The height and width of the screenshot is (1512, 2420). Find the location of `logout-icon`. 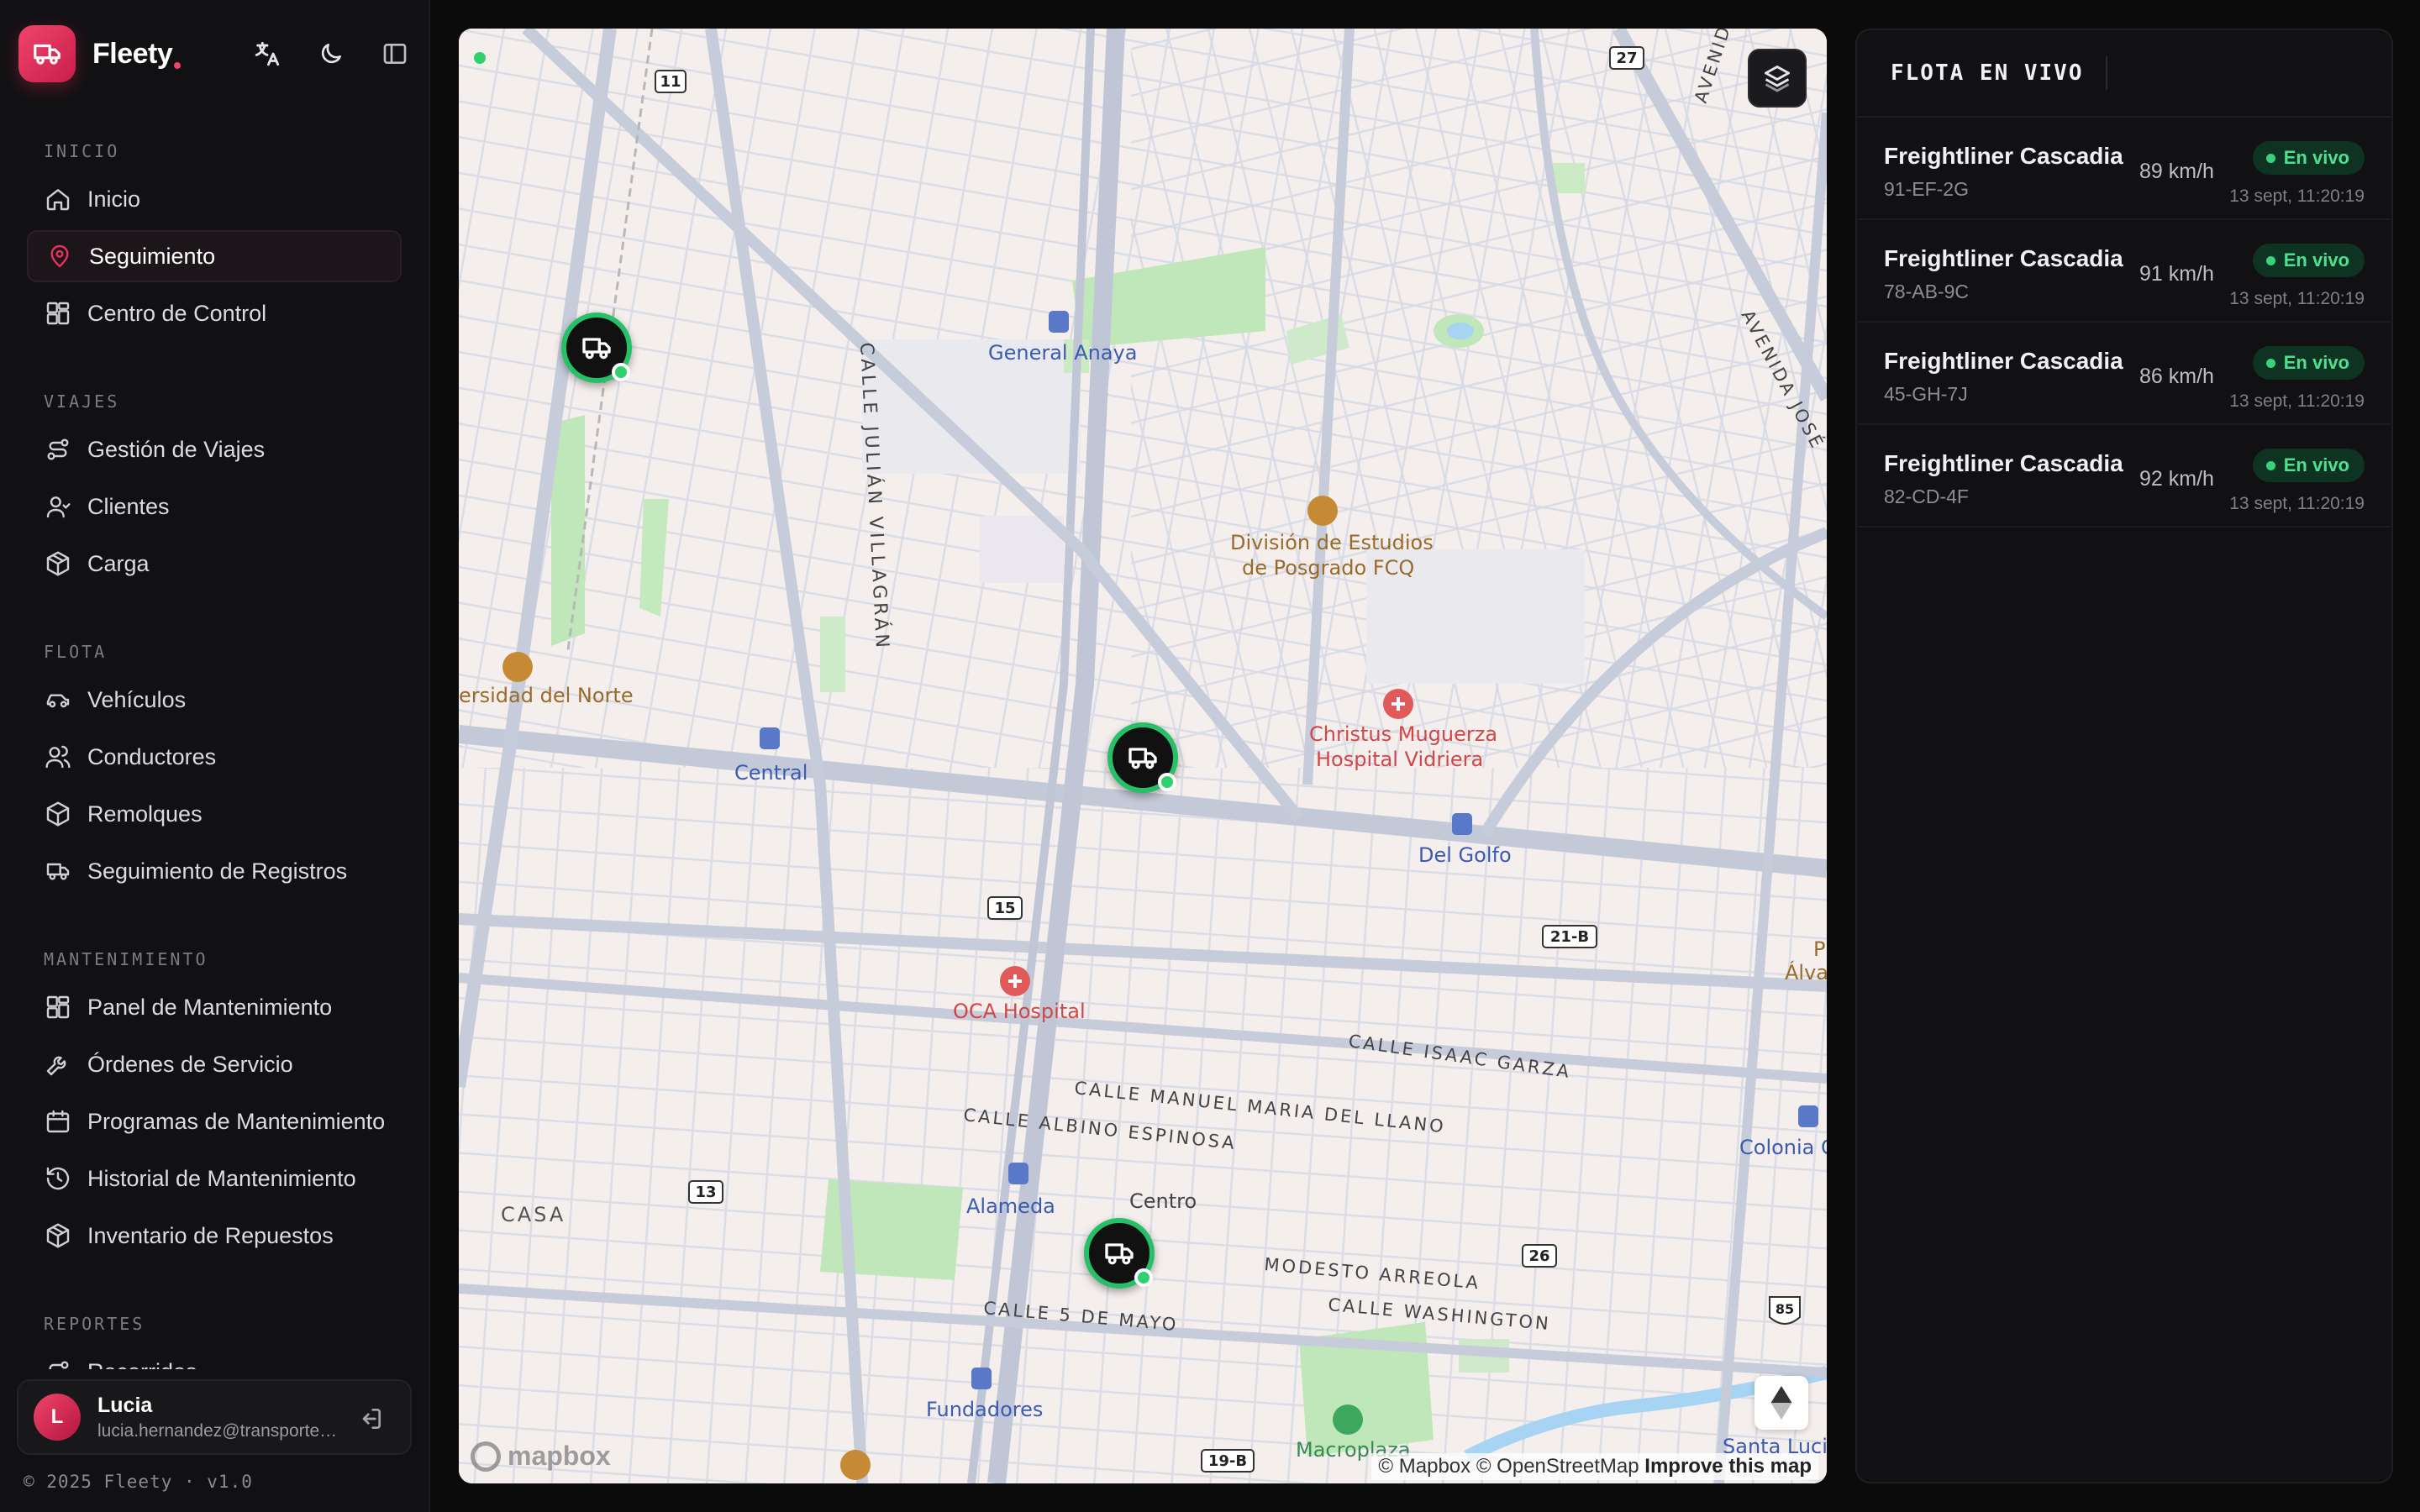

logout-icon is located at coordinates (371, 1419).